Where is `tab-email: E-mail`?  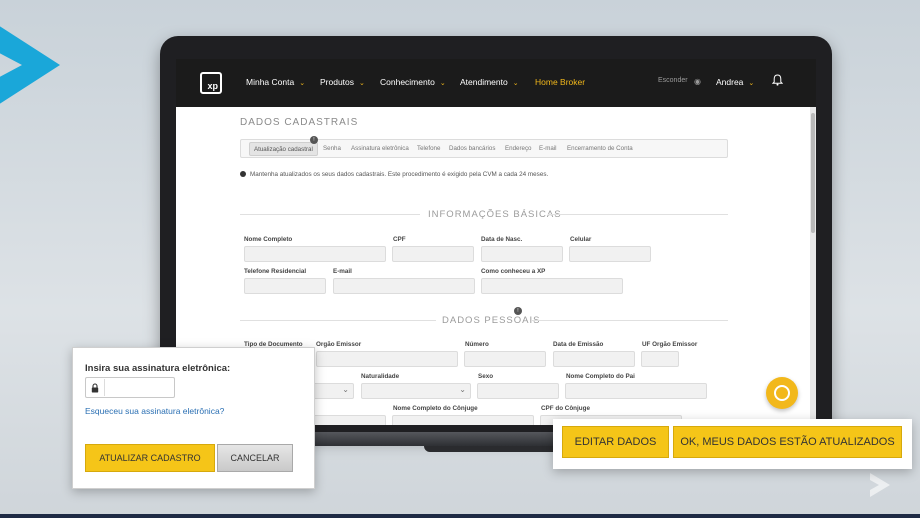
tab-email: E-mail is located at coordinates (548, 148).